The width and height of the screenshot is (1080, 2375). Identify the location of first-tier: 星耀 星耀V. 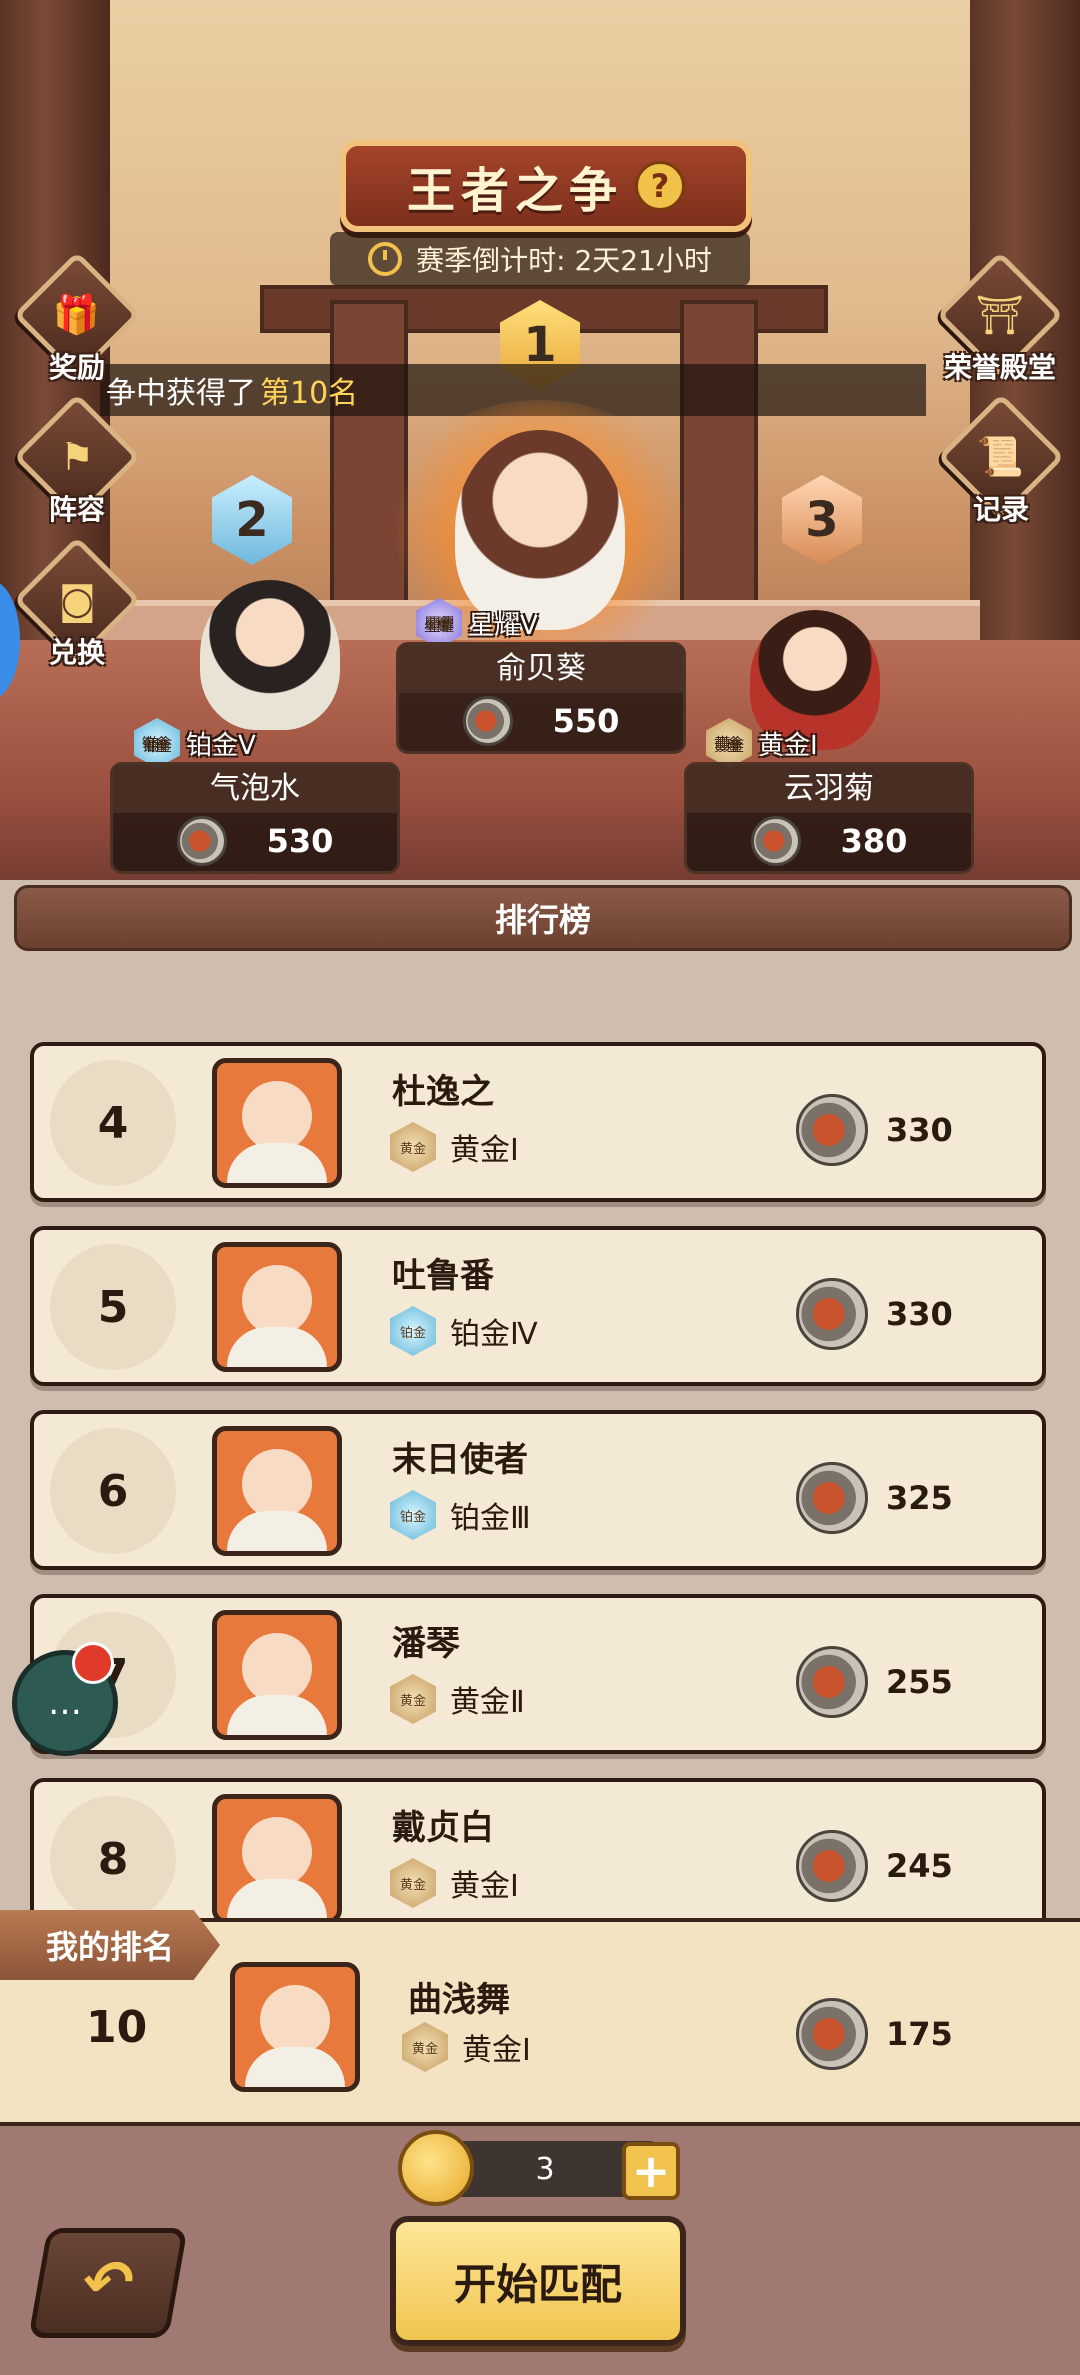
(477, 623).